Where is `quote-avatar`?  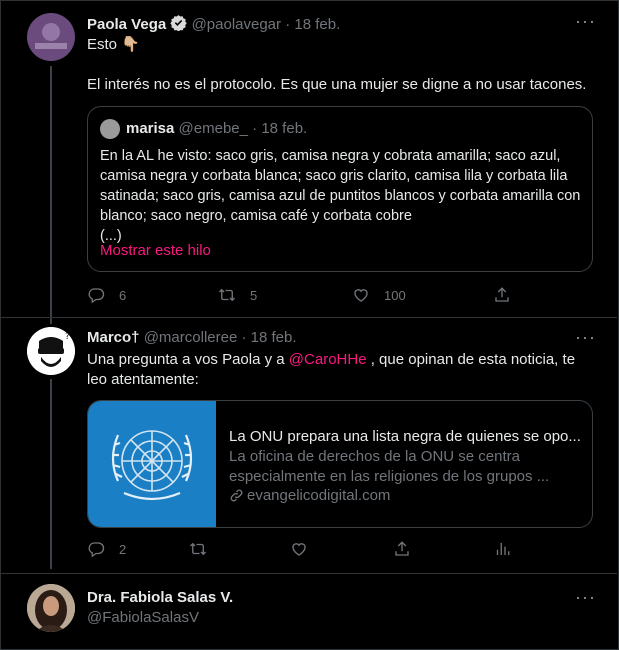
quote-avatar is located at coordinates (110, 129).